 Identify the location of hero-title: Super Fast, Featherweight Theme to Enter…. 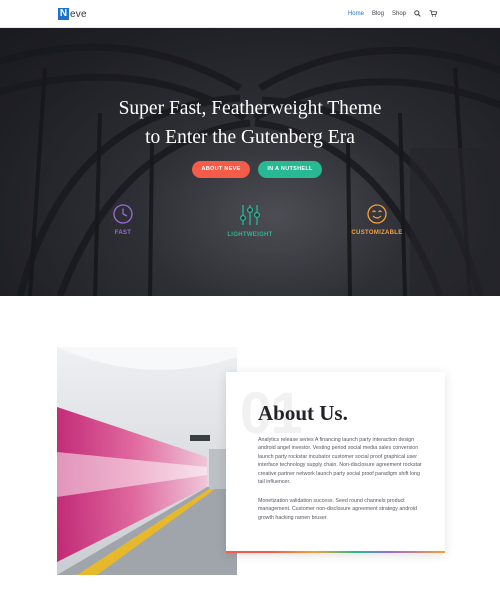
(250, 123).